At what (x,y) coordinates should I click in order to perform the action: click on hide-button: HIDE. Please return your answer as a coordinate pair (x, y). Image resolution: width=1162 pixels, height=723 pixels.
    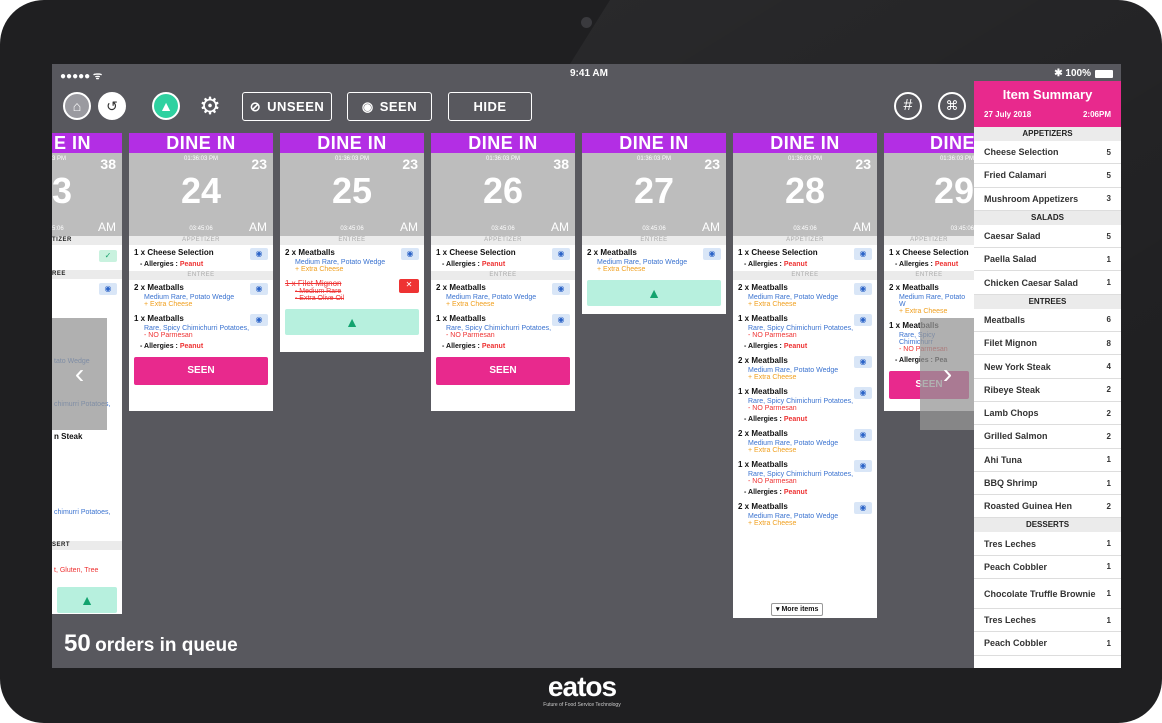
    Looking at the image, I should click on (490, 106).